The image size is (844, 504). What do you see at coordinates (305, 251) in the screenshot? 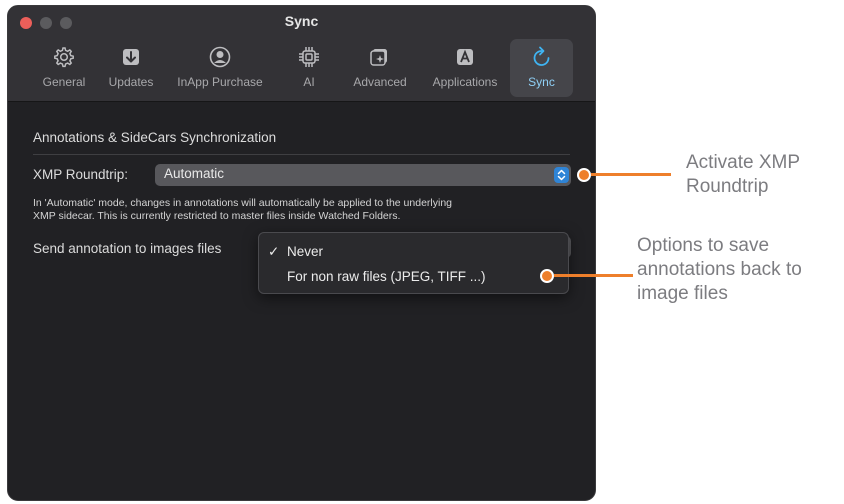
I see `menu-item-label: Never` at bounding box center [305, 251].